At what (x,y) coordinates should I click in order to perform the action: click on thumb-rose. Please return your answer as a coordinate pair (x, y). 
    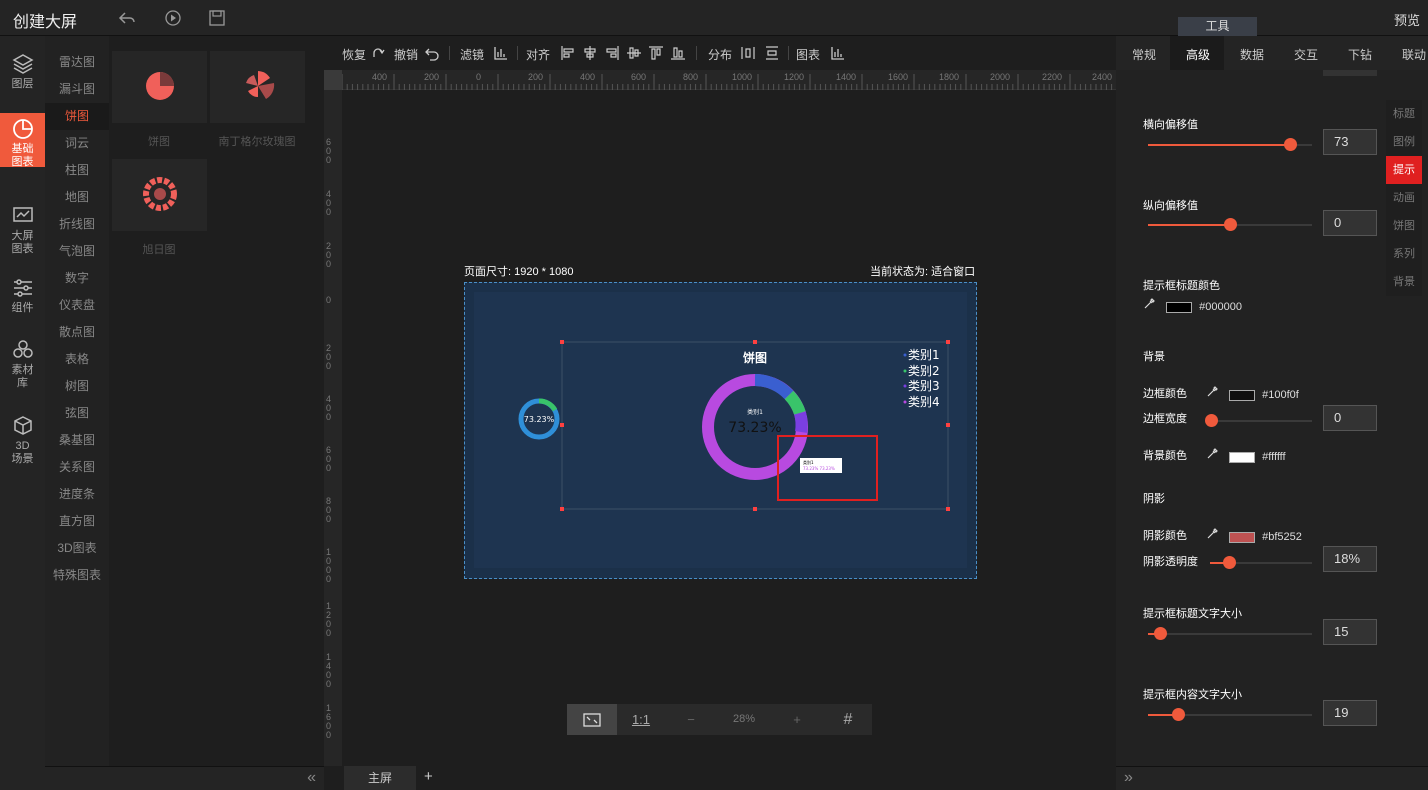
    Looking at the image, I should click on (257, 87).